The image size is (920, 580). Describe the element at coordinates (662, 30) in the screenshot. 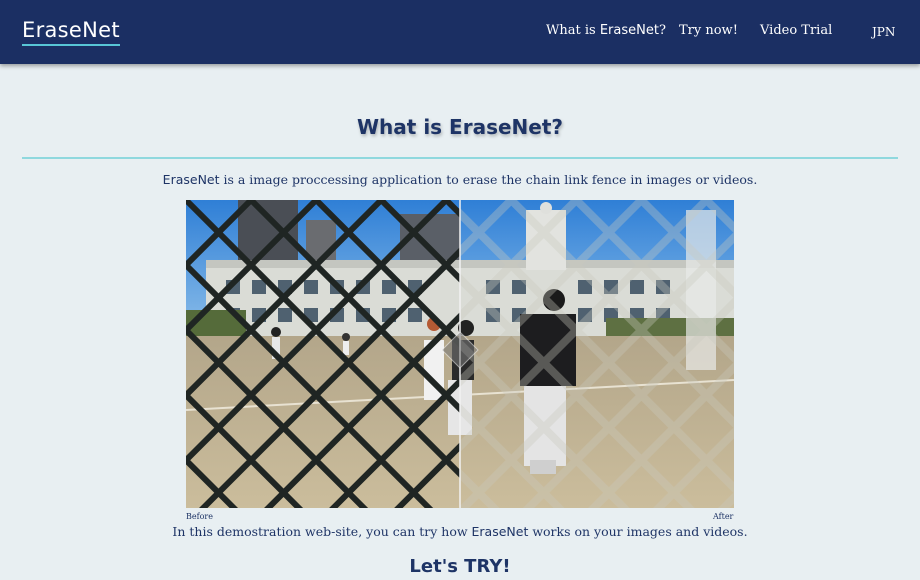

I see `nav-link-what-suffix: ?` at that location.